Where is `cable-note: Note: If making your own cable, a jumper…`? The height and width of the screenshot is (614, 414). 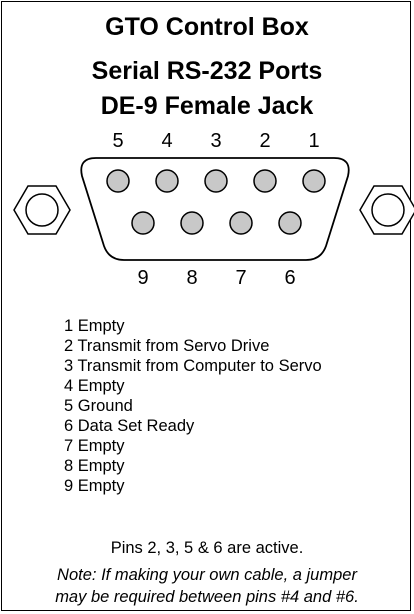 cable-note: Note: If making your own cable, a jumper… is located at coordinates (207, 586).